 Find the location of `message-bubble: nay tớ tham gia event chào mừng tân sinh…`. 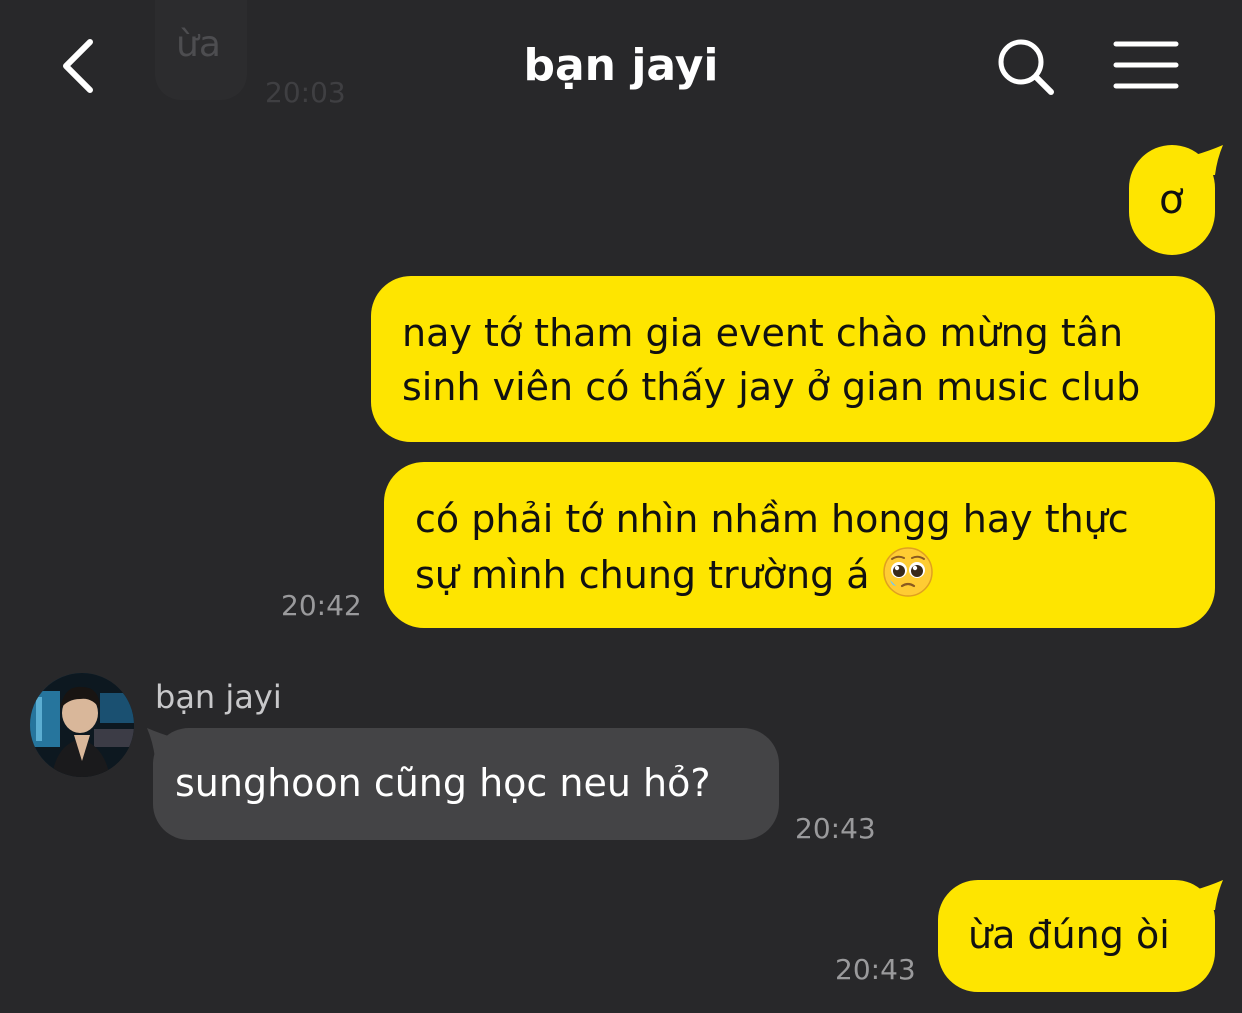

message-bubble: nay tớ tham gia event chào mừng tân sinh… is located at coordinates (793, 359).